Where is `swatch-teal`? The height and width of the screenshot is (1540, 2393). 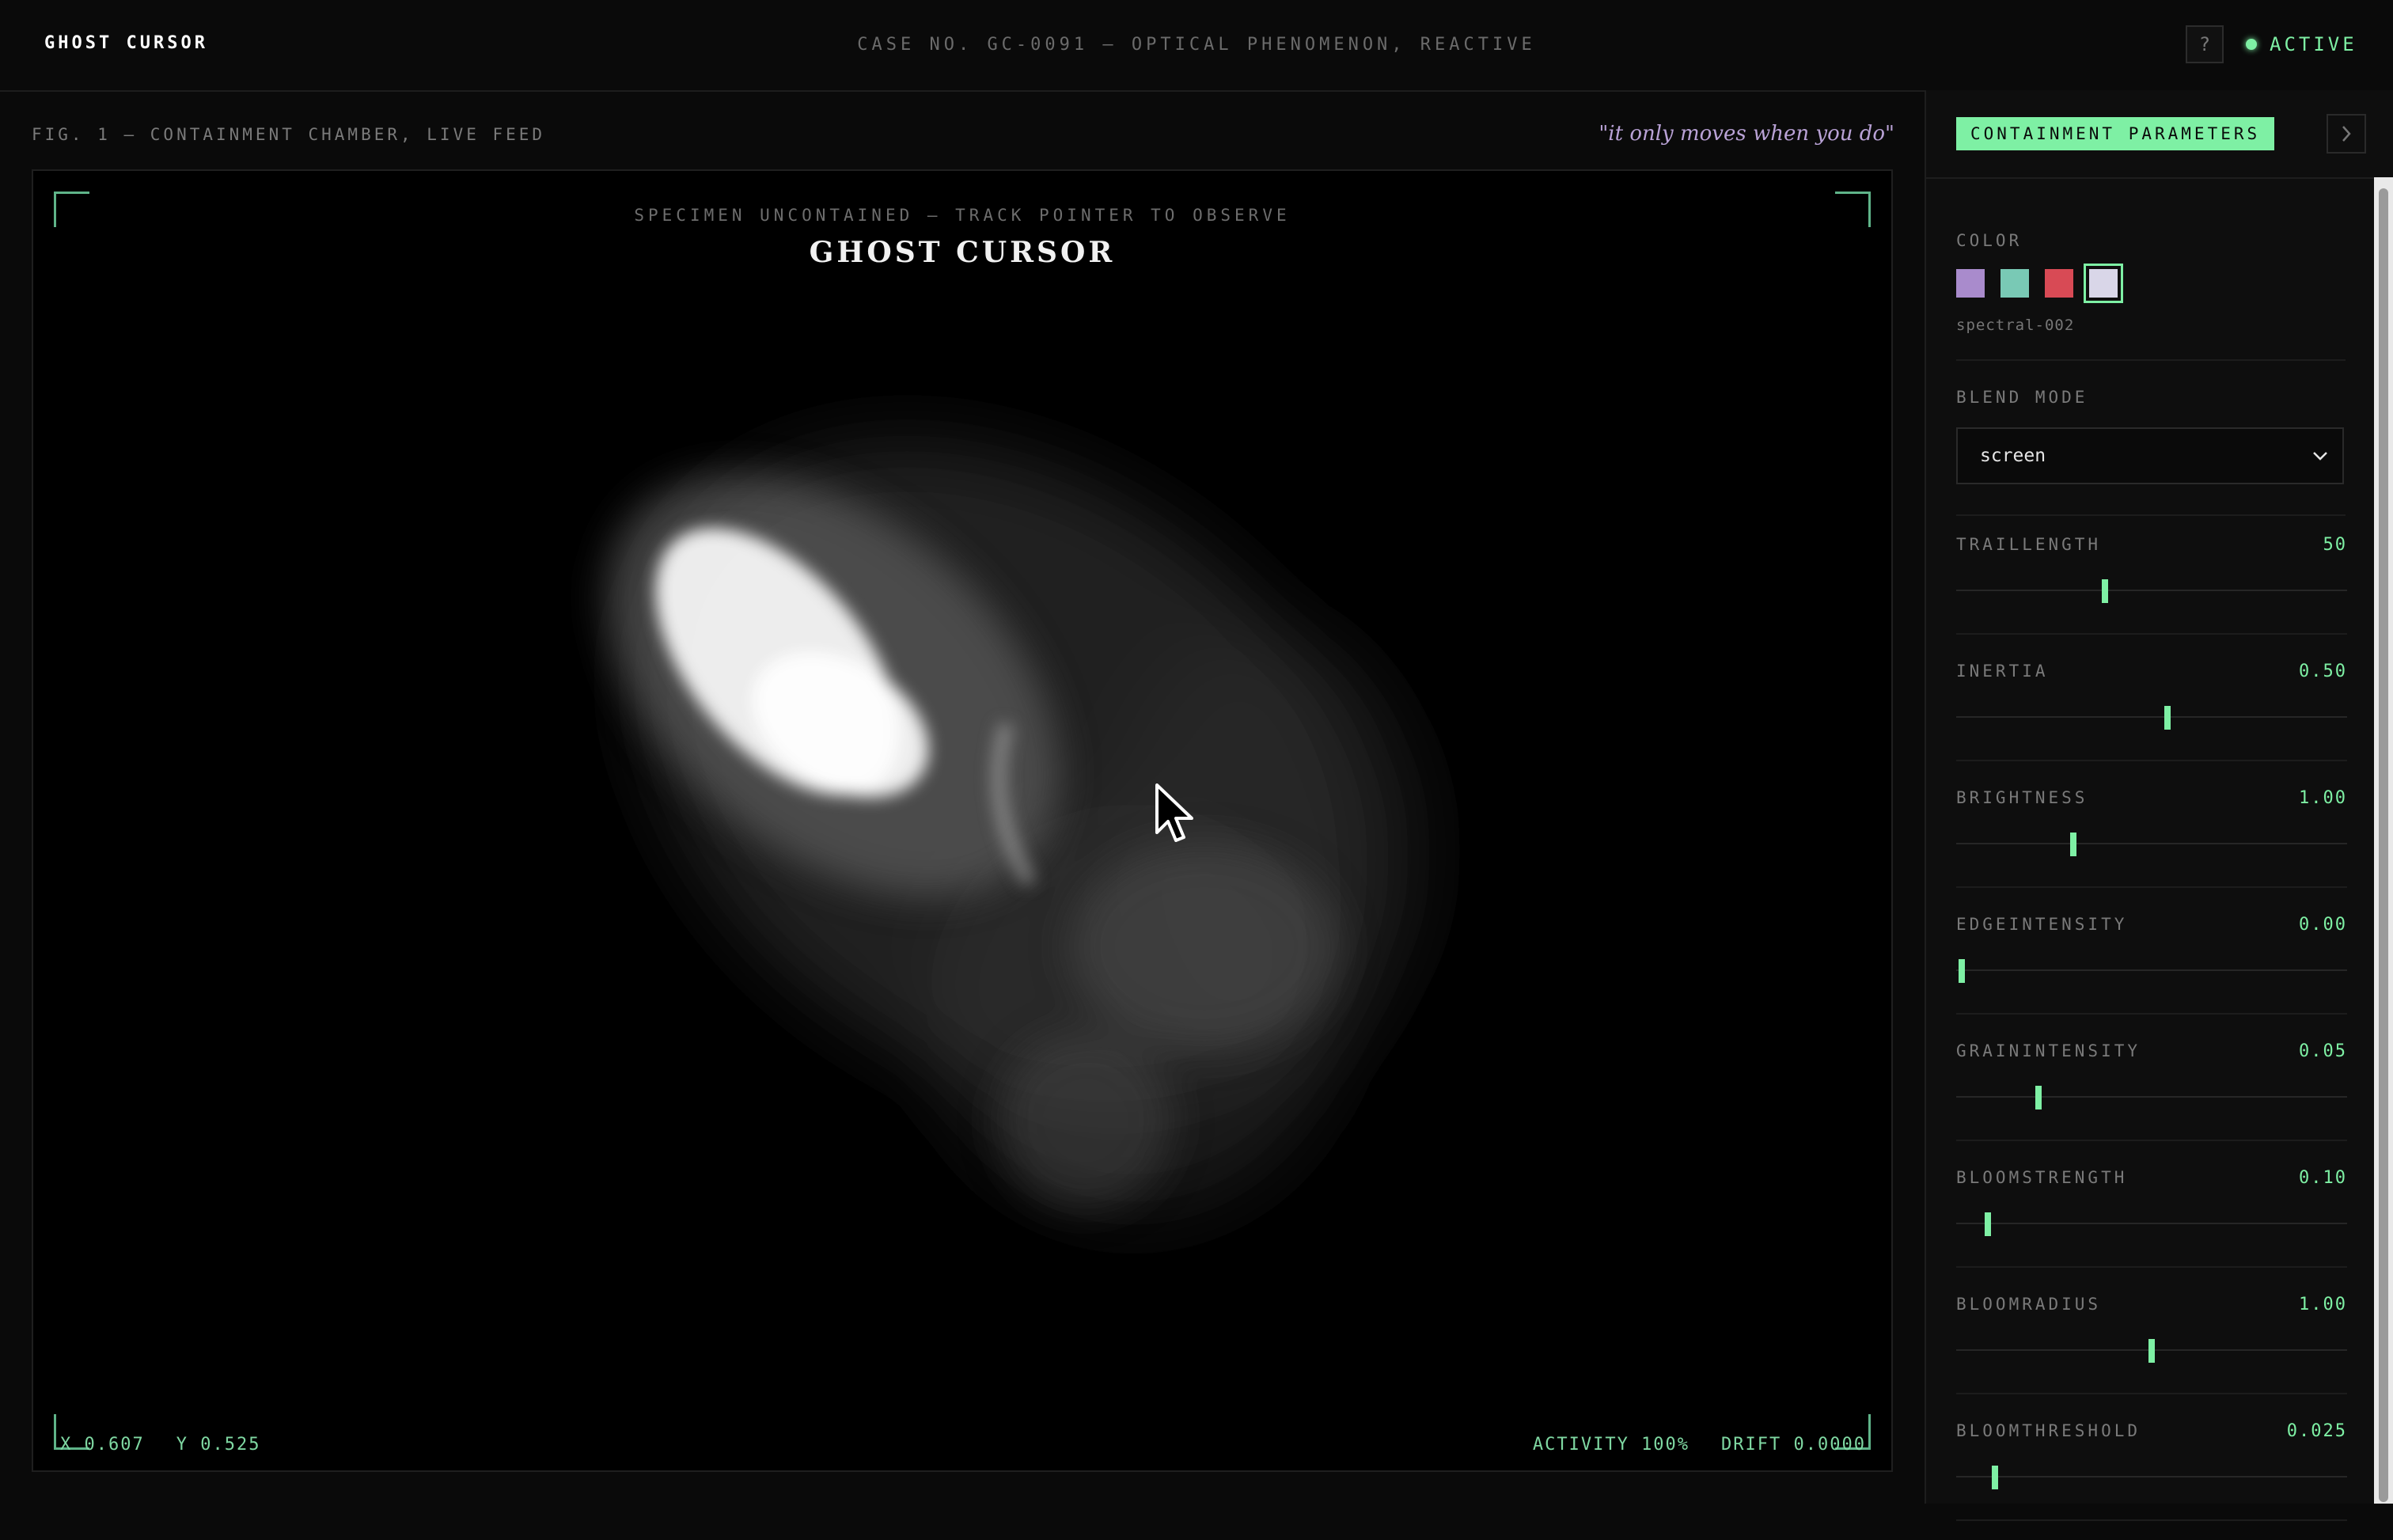 swatch-teal is located at coordinates (2014, 283).